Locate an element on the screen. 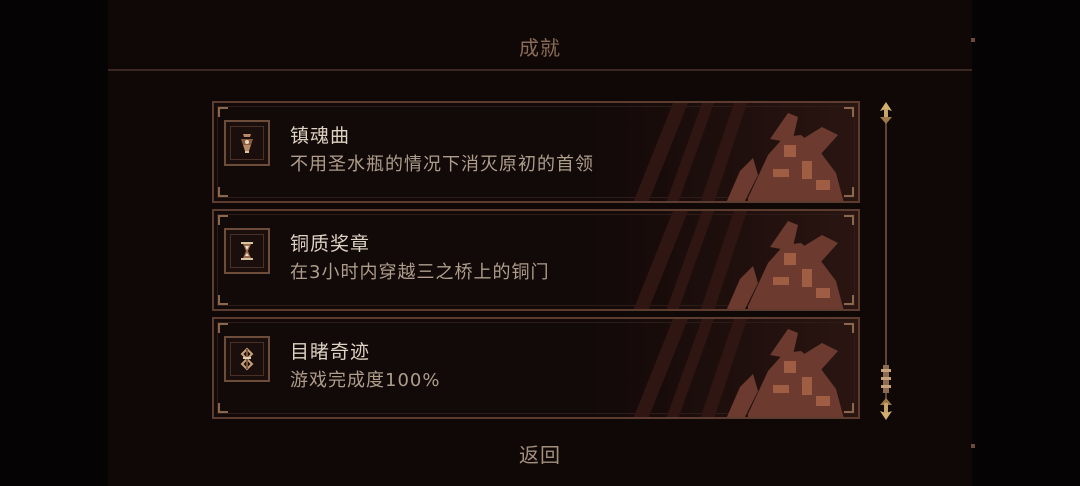 Image resolution: width=1080 pixels, height=486 pixels. scrollbar-thumb is located at coordinates (886, 379).